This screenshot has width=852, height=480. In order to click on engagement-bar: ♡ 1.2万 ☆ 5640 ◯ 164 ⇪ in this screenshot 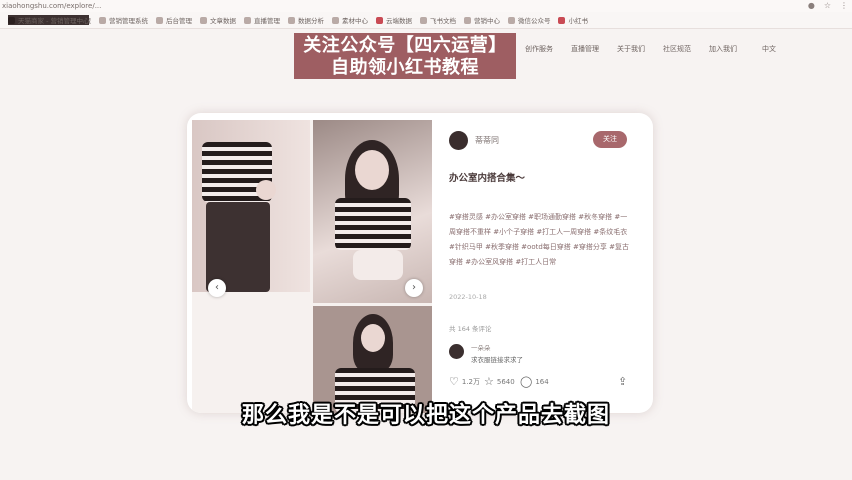, I will do `click(547, 386)`.